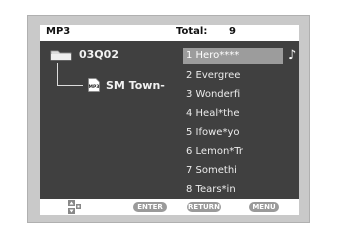  I want to click on svg-text: MP3, so click(94, 87).